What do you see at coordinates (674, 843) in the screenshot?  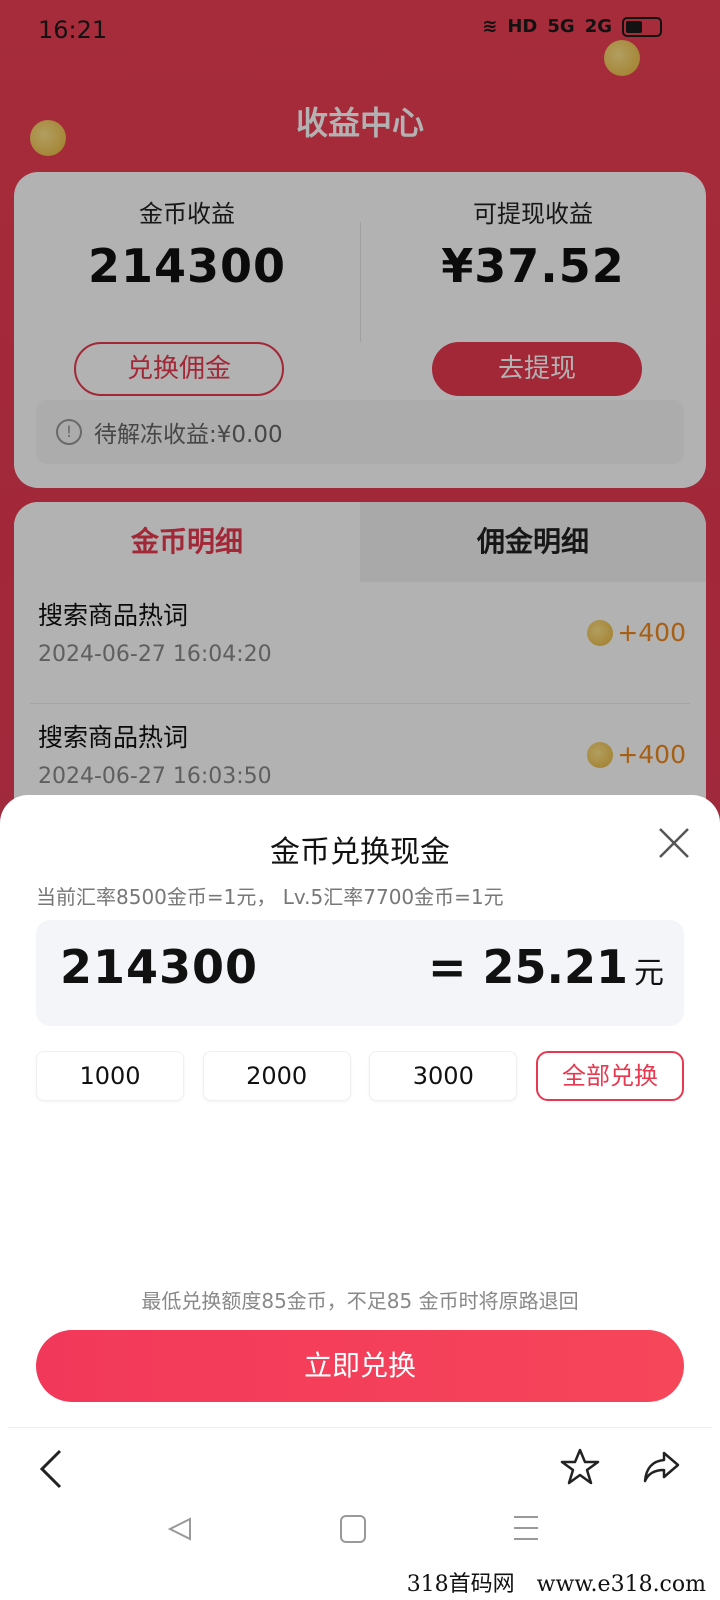 I see `close-icon` at bounding box center [674, 843].